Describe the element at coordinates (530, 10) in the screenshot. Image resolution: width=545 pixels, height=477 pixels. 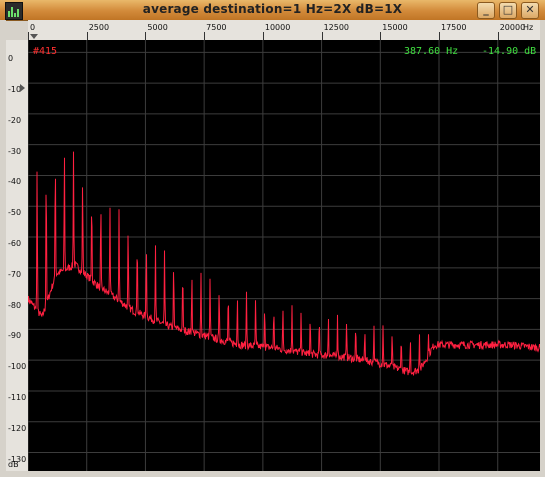
I see `close-button: ✕` at that location.